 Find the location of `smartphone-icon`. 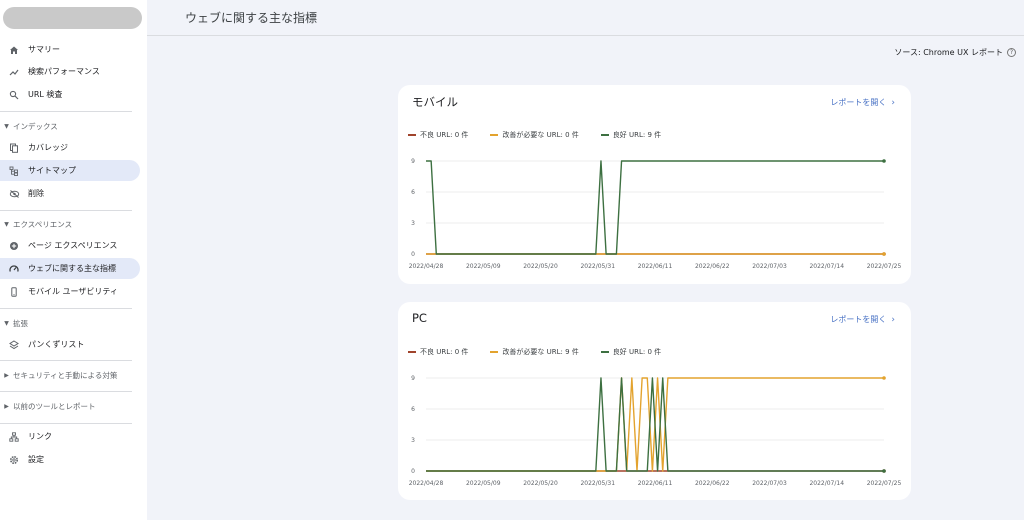

smartphone-icon is located at coordinates (14, 291).